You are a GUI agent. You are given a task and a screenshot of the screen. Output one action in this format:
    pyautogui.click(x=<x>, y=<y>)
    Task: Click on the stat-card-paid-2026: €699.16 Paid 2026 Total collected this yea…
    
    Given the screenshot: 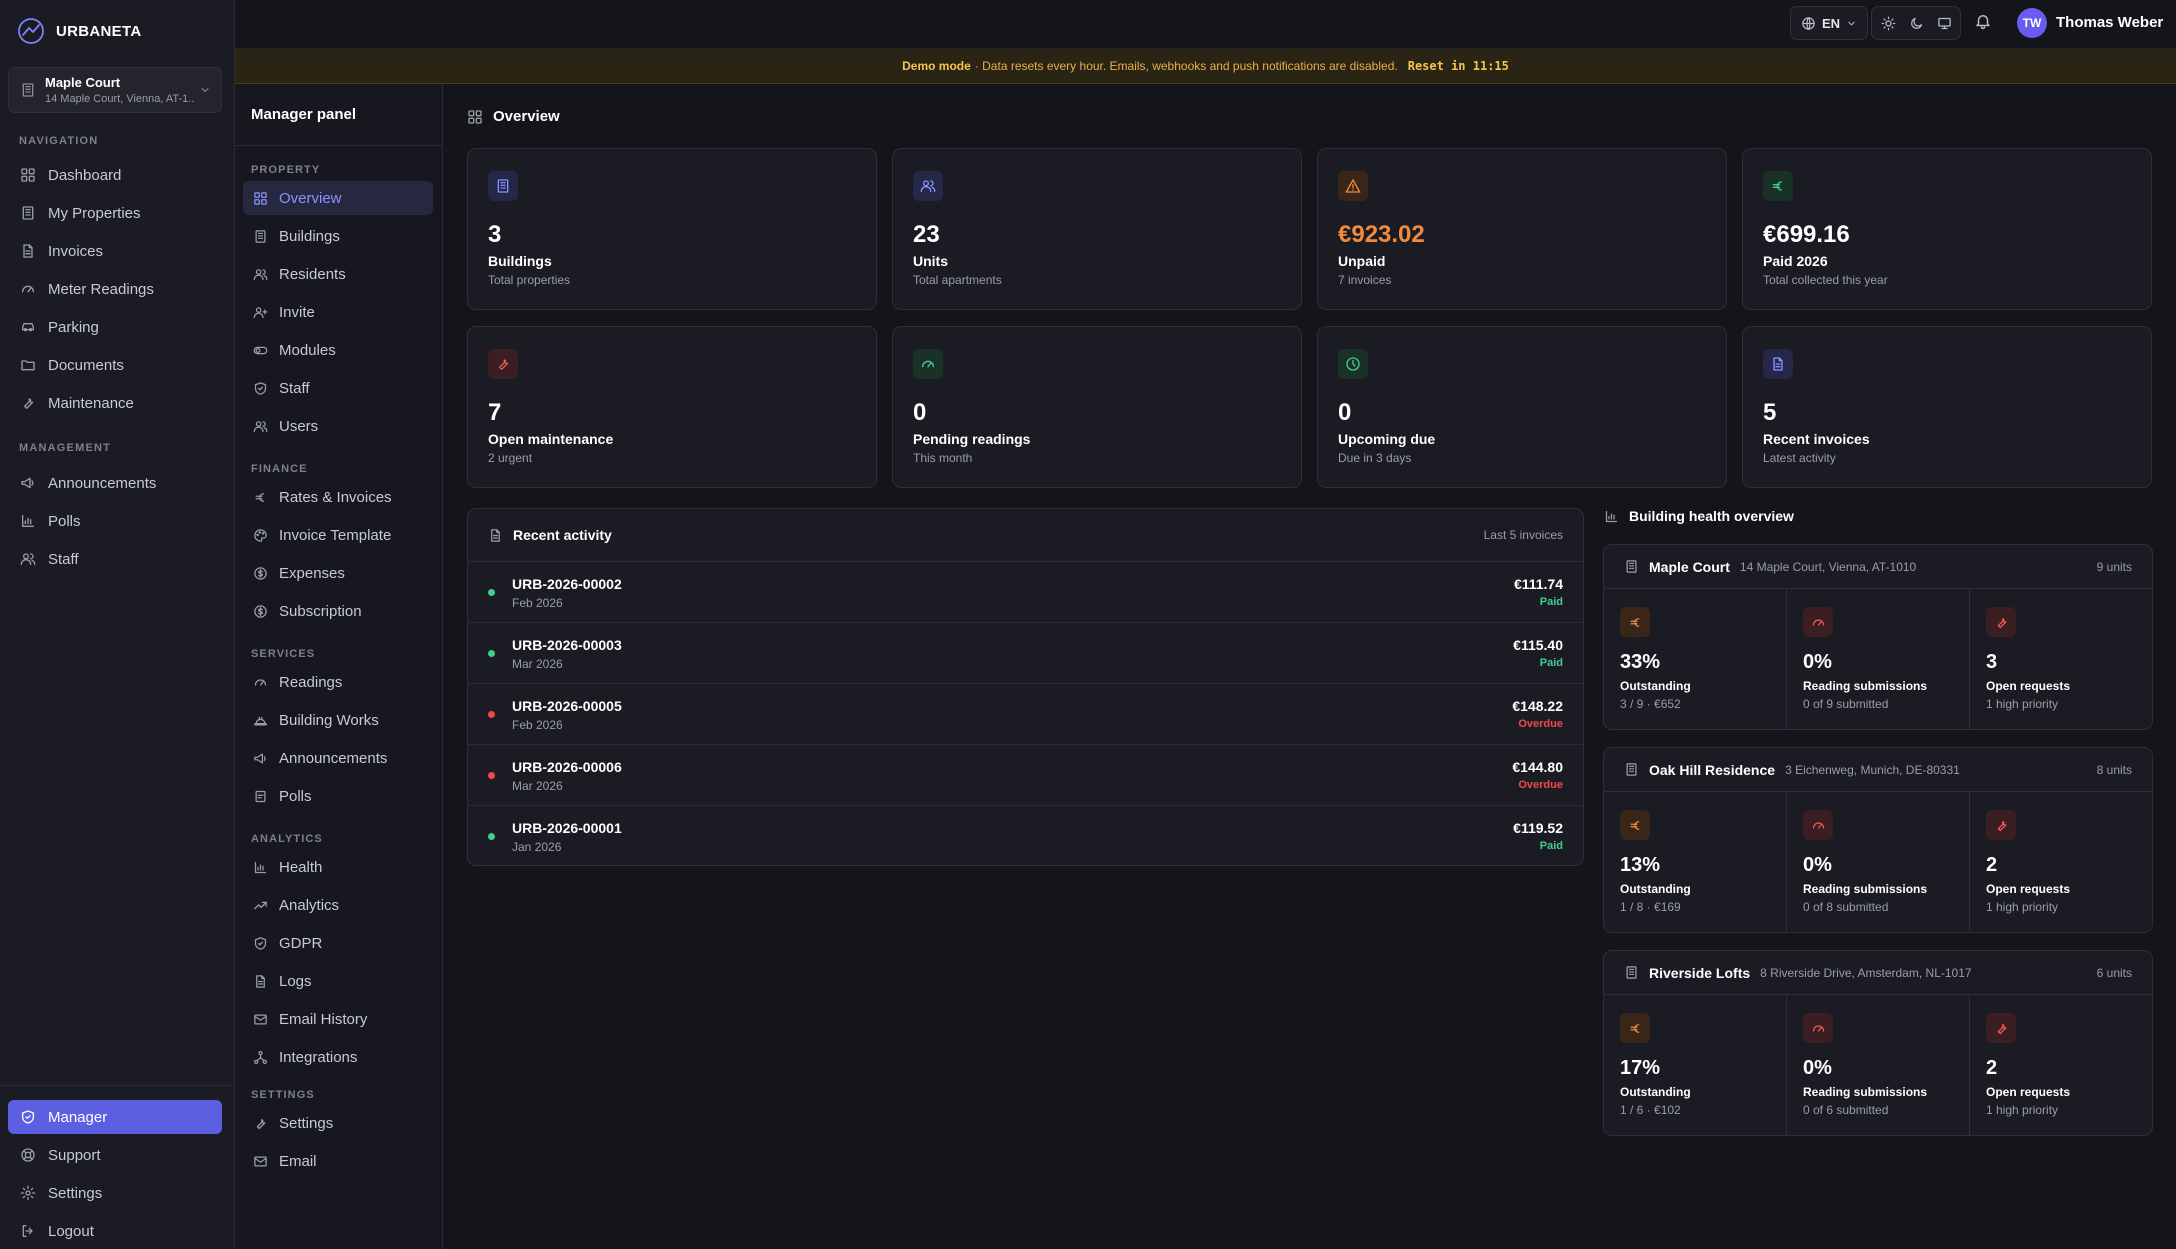 What is the action you would take?
    pyautogui.click(x=1947, y=229)
    